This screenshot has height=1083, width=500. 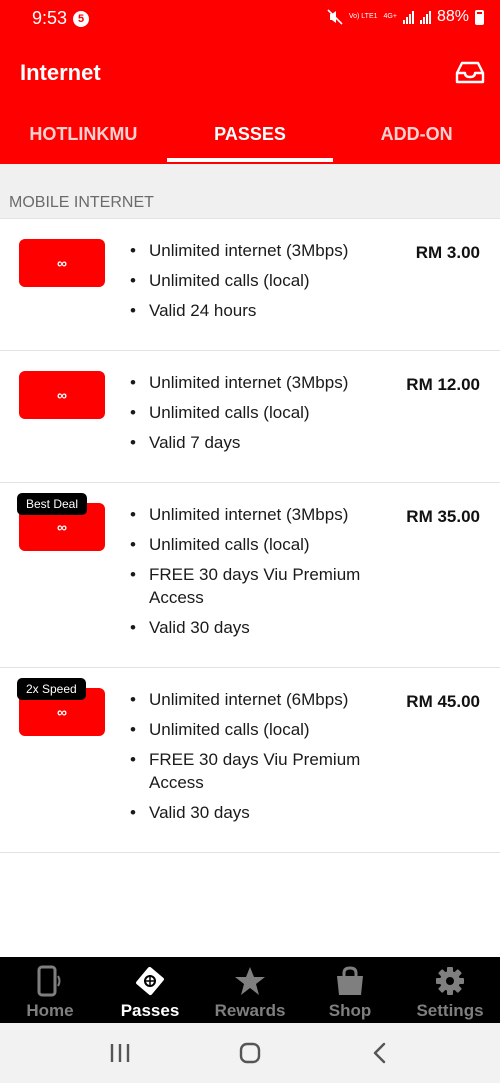 I want to click on nav-rewards: Rewards, so click(x=250, y=990).